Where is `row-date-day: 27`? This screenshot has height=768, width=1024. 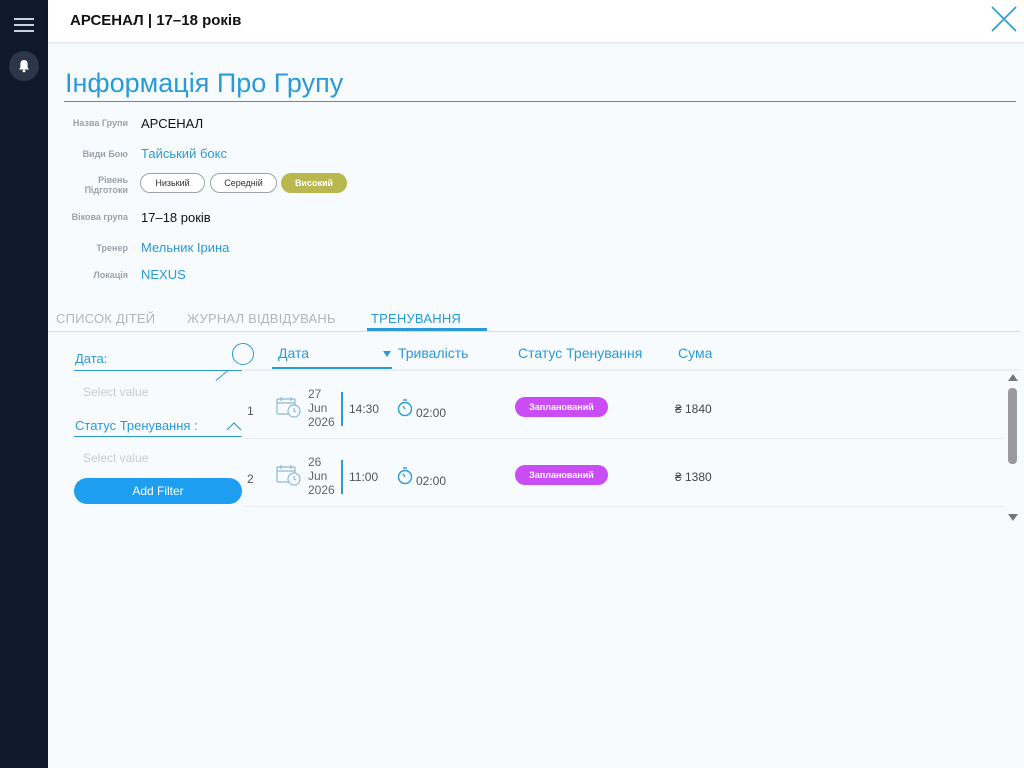
row-date-day: 27 is located at coordinates (315, 394).